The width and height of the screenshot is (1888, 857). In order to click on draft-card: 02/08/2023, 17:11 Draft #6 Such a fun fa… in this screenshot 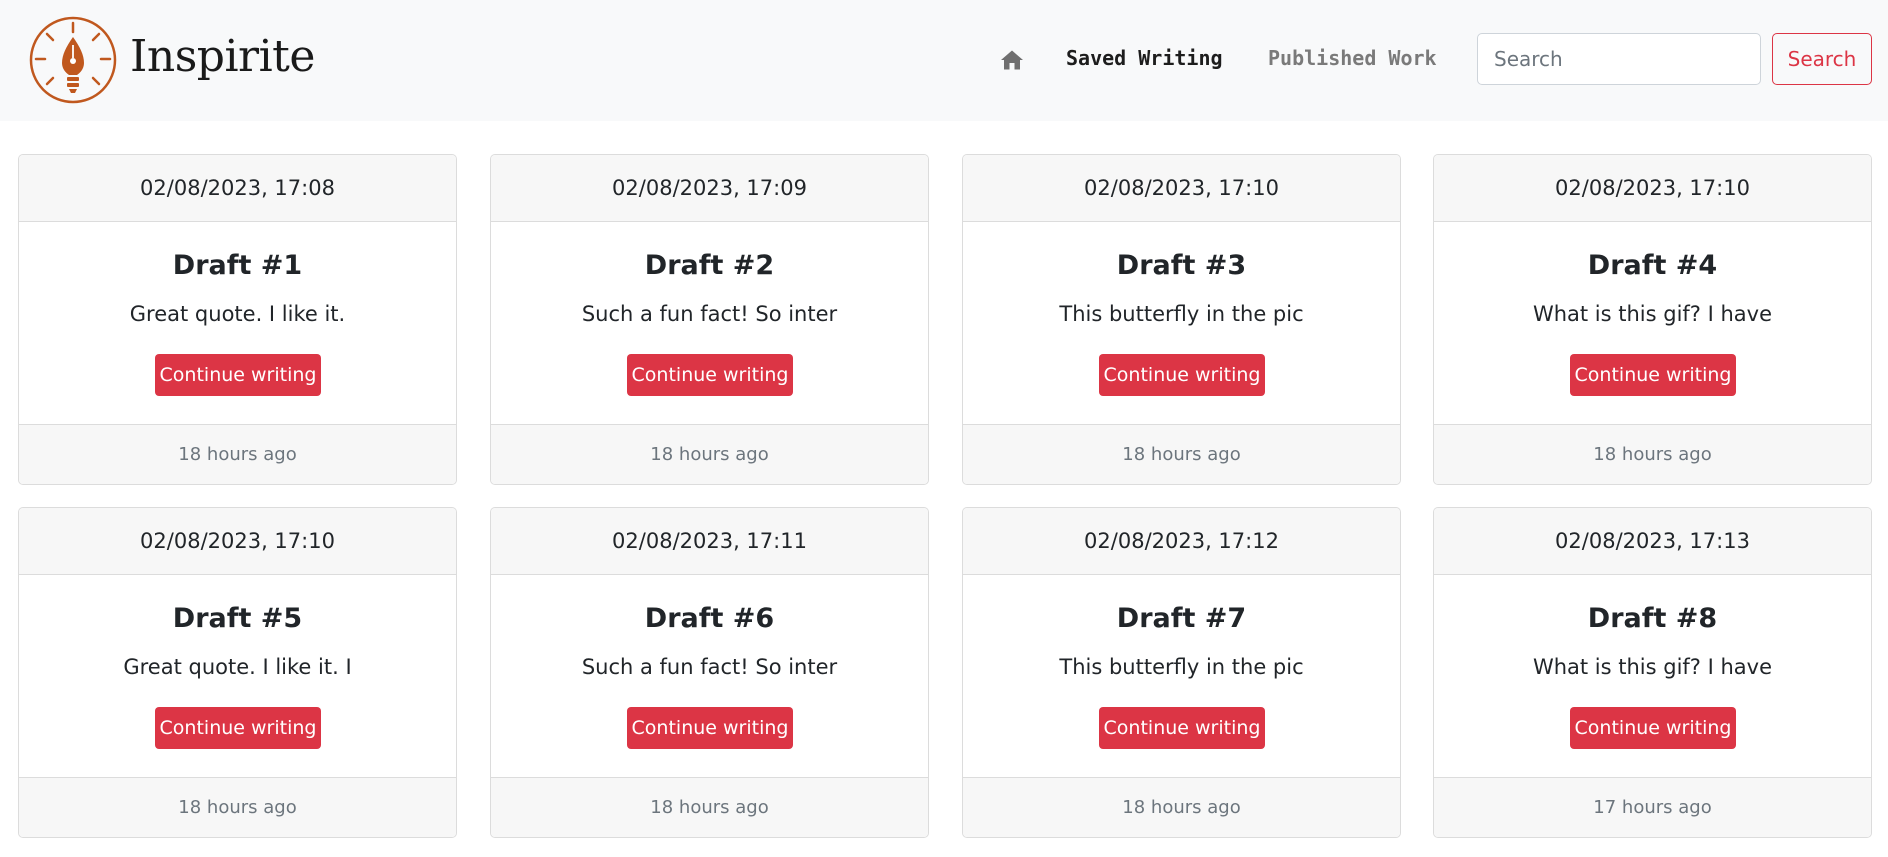, I will do `click(709, 672)`.